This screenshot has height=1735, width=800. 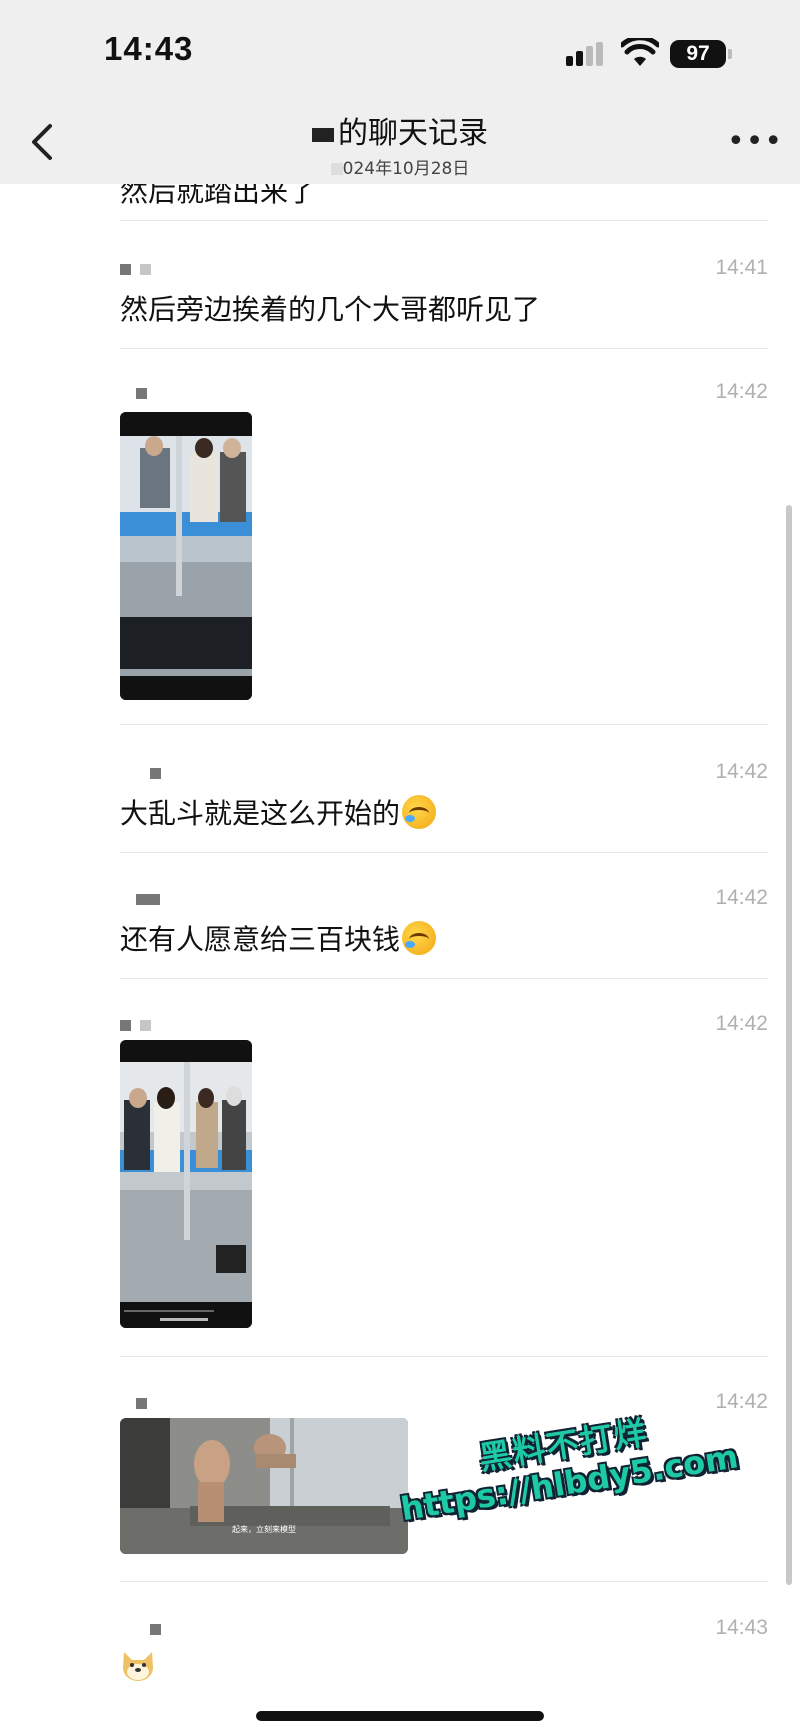 I want to click on message-time: 14:43, so click(x=741, y=1627).